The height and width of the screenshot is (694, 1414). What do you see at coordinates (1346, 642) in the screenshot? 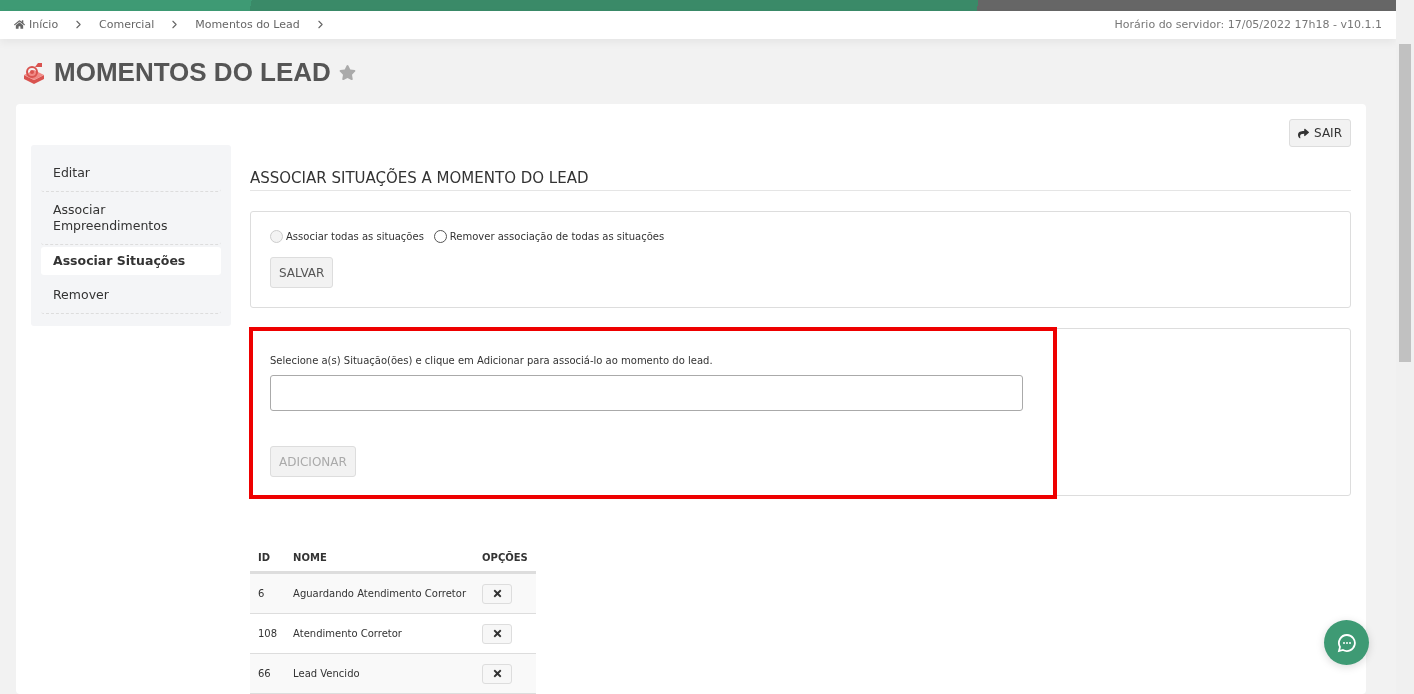
I see `chat-bubble-icon` at bounding box center [1346, 642].